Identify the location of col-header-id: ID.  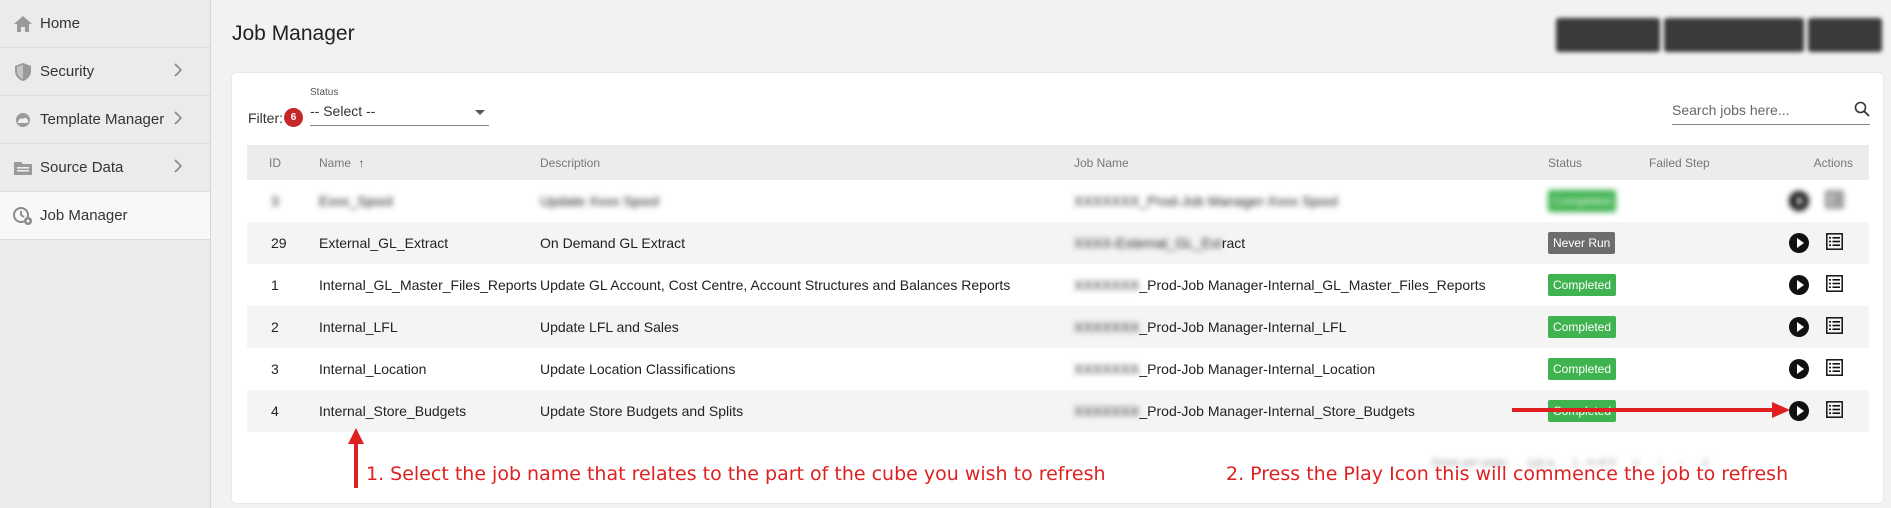
(270, 163).